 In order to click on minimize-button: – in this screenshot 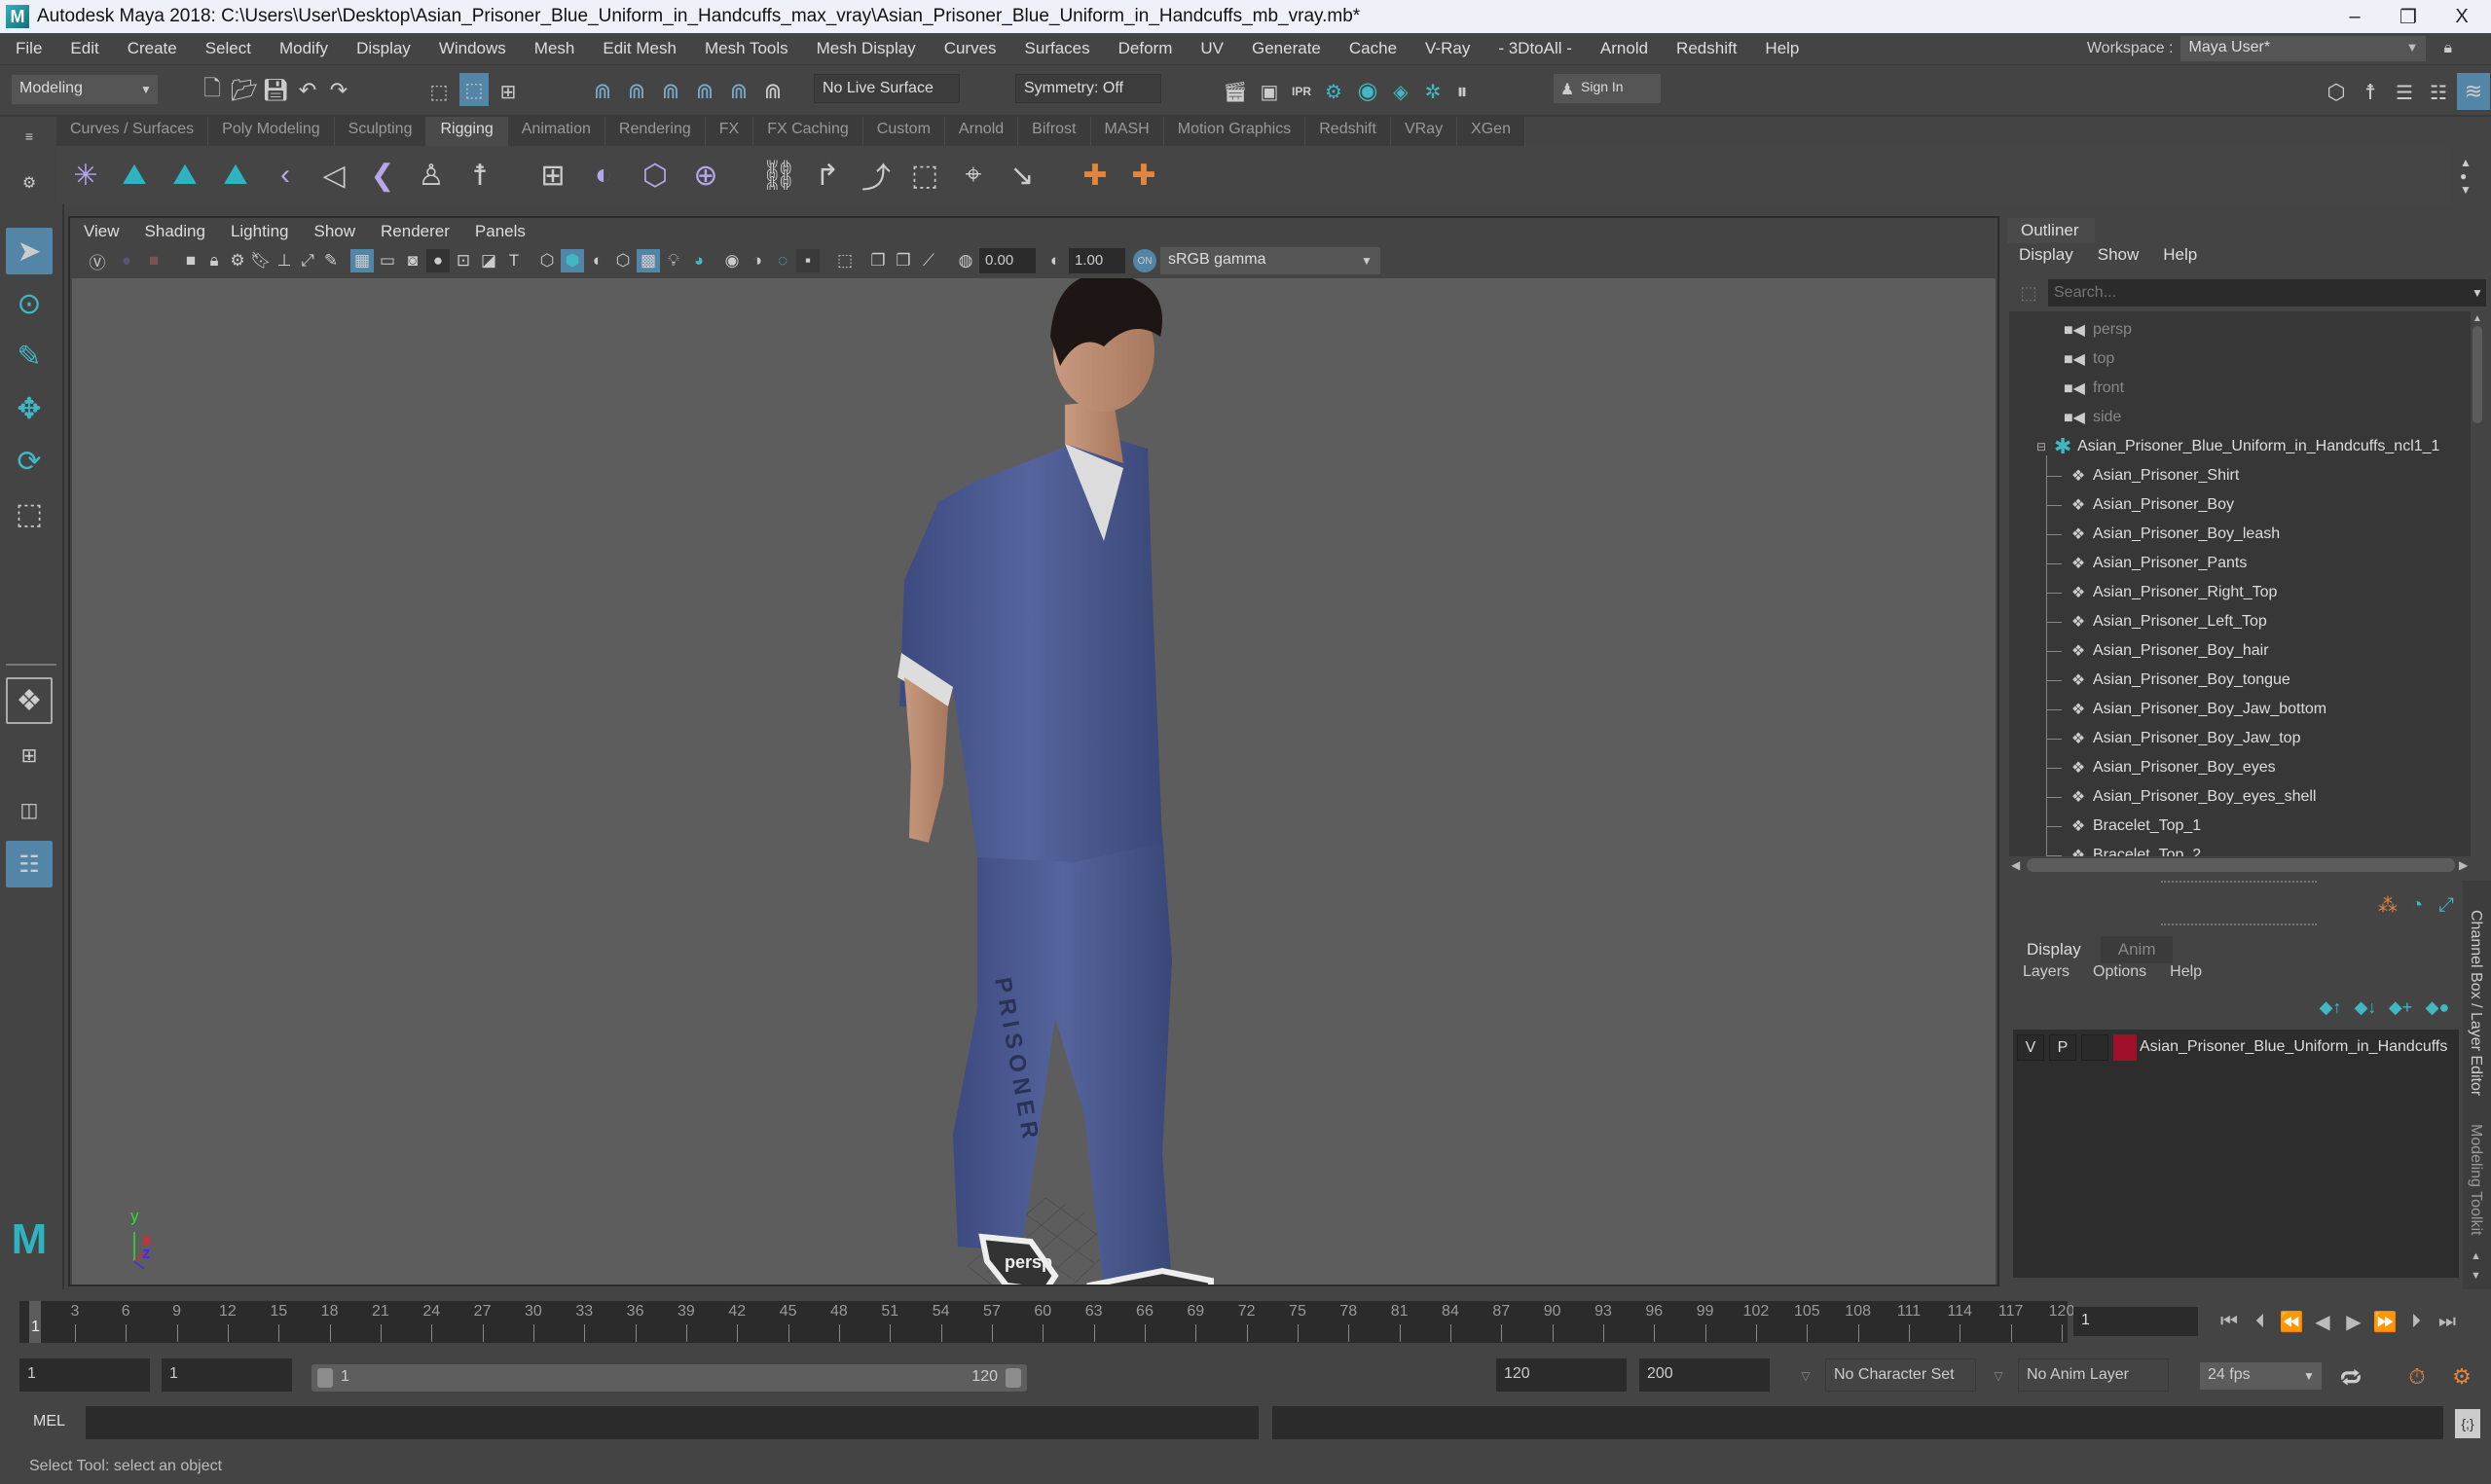, I will do `click(2355, 16)`.